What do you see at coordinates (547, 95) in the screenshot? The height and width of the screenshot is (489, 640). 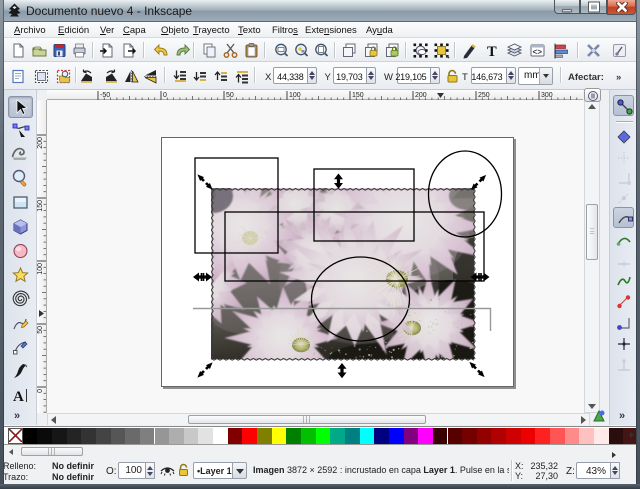 I see `svg-text: 300` at bounding box center [547, 95].